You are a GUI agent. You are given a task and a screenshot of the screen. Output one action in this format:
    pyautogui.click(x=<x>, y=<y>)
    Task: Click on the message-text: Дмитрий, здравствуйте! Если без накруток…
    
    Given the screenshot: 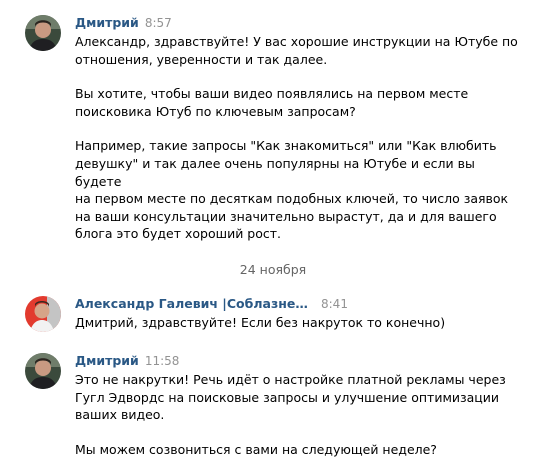 What is the action you would take?
    pyautogui.click(x=300, y=323)
    